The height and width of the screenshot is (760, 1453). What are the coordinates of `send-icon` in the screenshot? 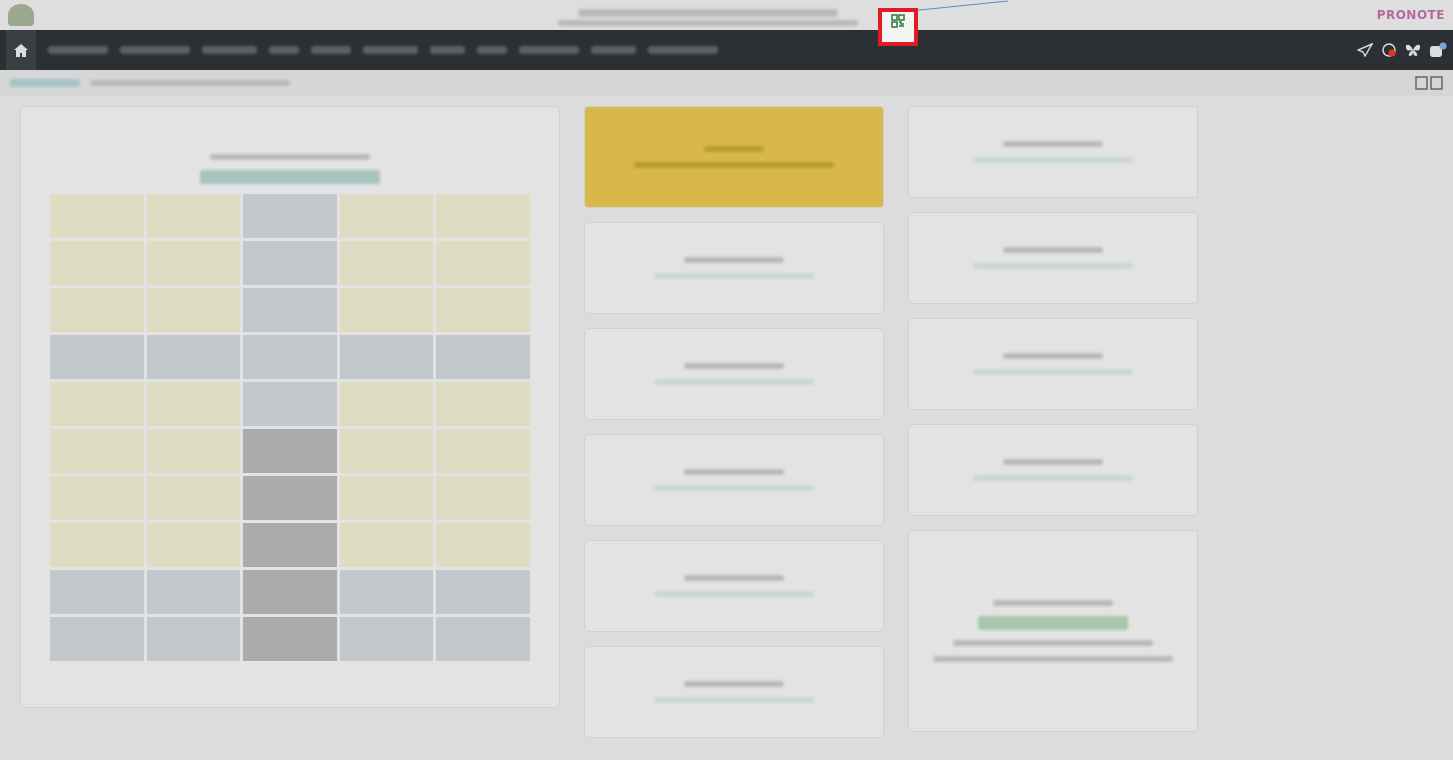 It's located at (1365, 50).